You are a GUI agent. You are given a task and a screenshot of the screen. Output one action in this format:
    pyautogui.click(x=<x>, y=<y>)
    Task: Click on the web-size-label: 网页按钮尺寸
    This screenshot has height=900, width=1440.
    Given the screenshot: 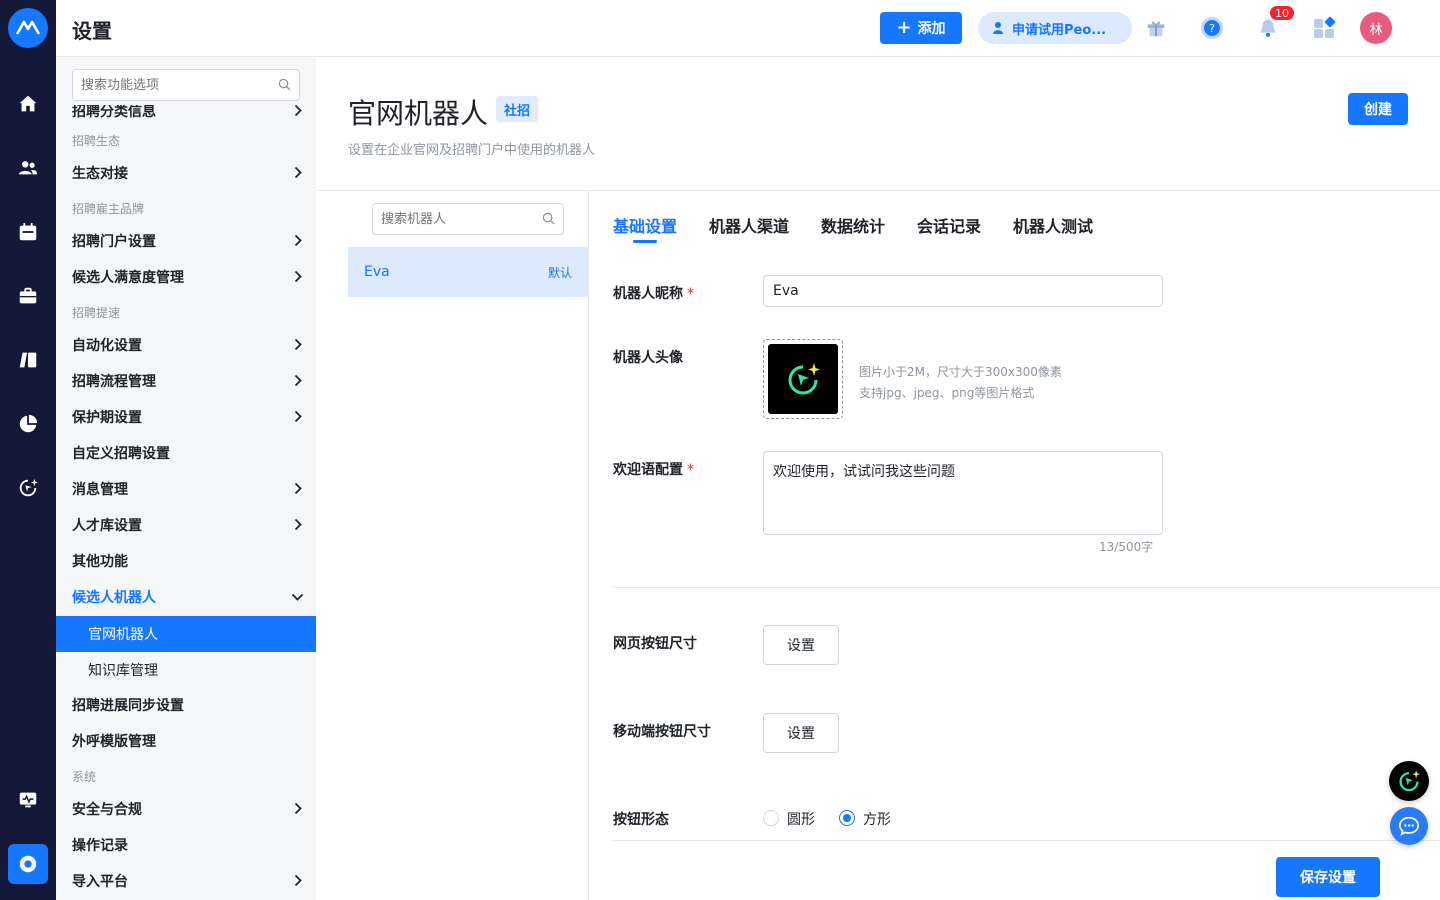 What is the action you would take?
    pyautogui.click(x=655, y=644)
    